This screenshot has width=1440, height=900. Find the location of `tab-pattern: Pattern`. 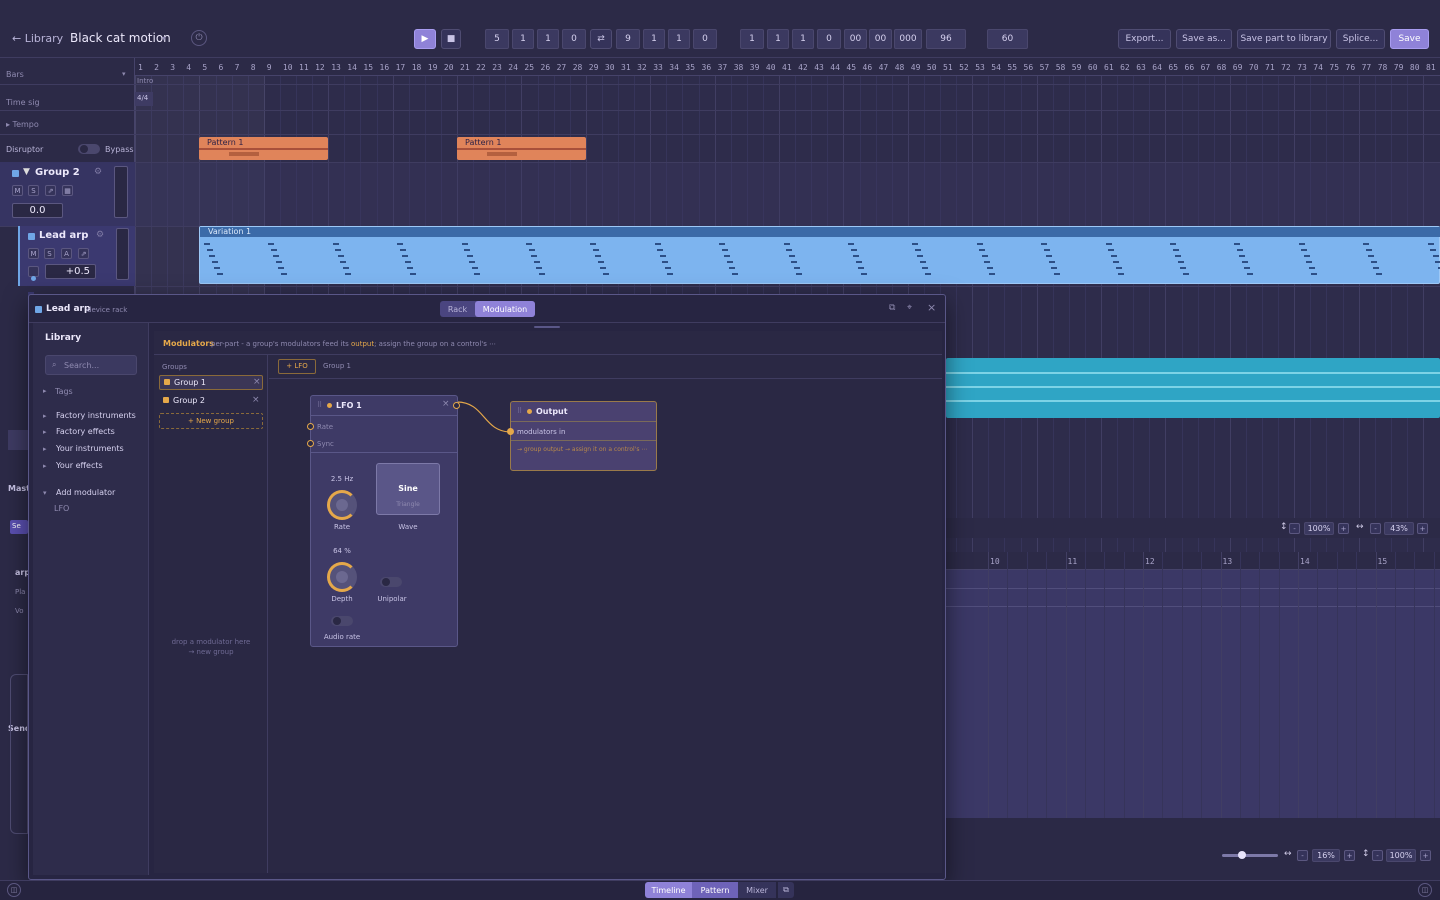

tab-pattern: Pattern is located at coordinates (715, 890).